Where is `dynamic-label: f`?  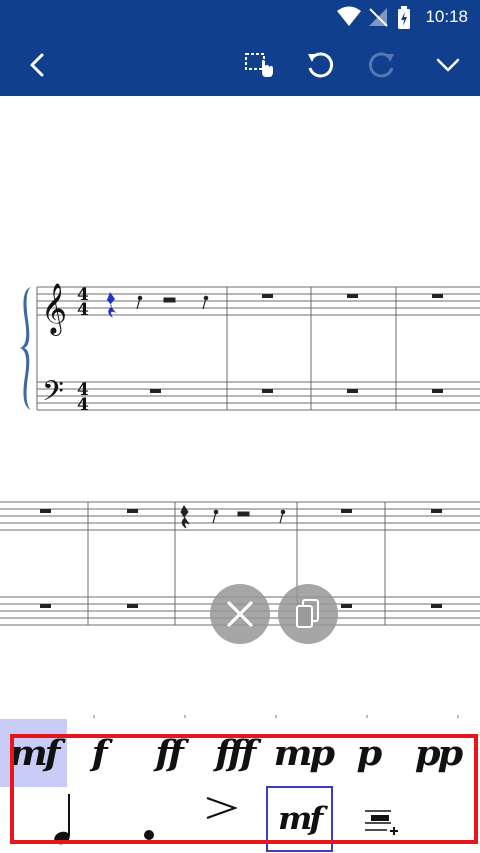 dynamic-label: f is located at coordinates (99, 753).